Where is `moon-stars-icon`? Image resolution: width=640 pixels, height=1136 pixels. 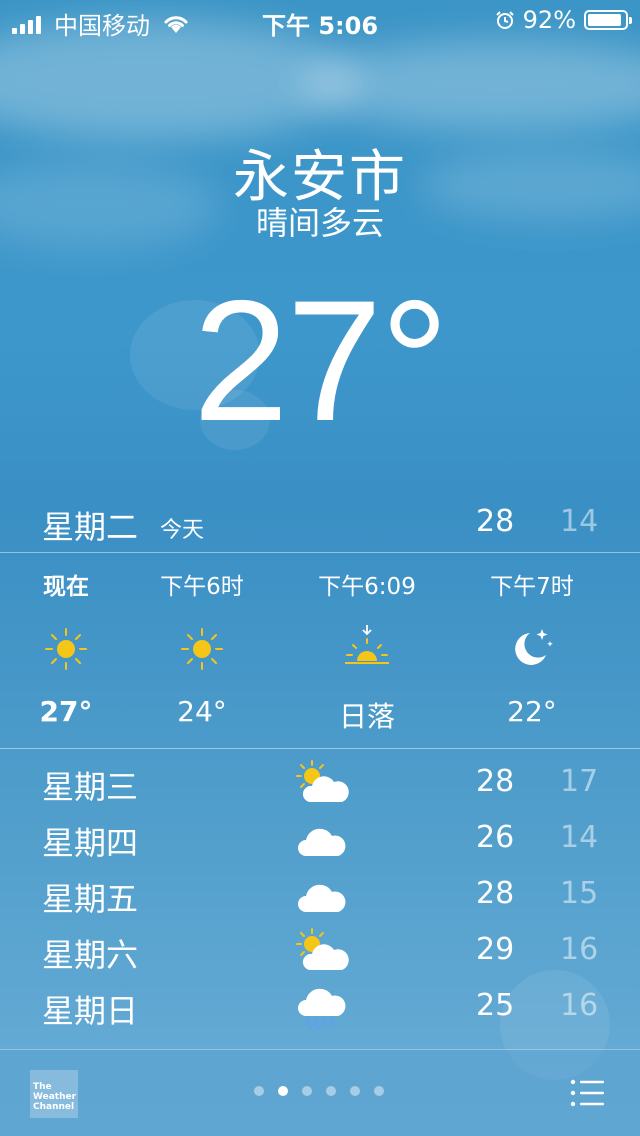
moon-stars-icon is located at coordinates (534, 647).